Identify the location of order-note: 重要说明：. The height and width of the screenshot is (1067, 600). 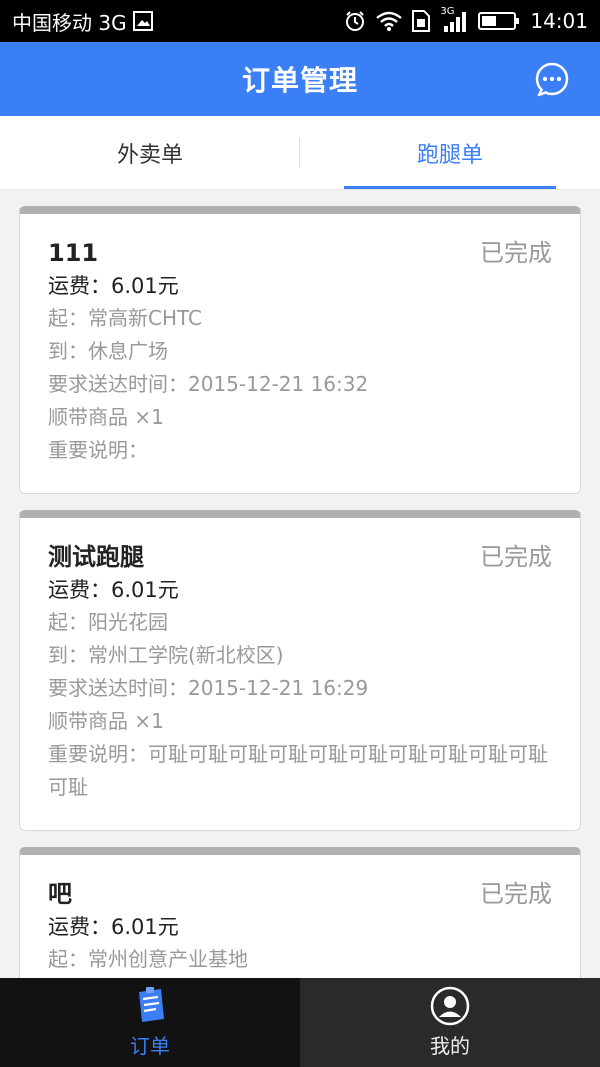
(98, 450).